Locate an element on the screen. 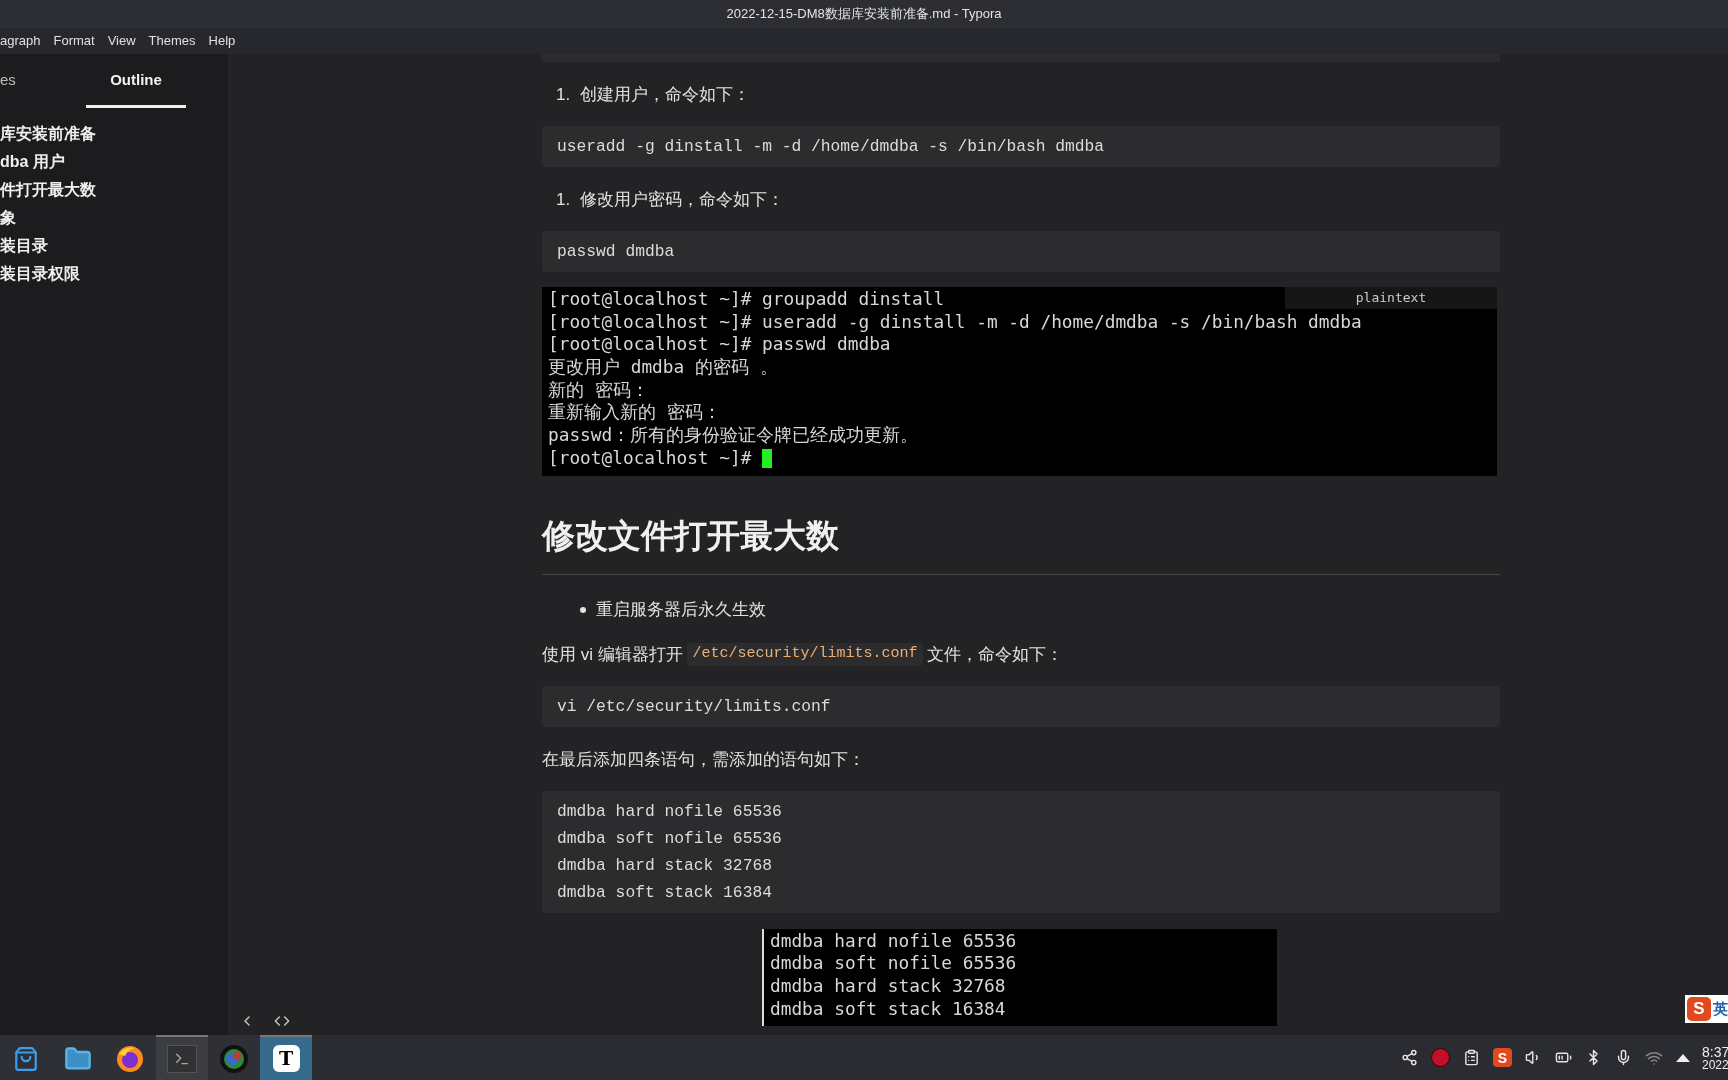 The height and width of the screenshot is (1080, 1728). list-item-text: 修改用户密码，命令如下： is located at coordinates (682, 200).